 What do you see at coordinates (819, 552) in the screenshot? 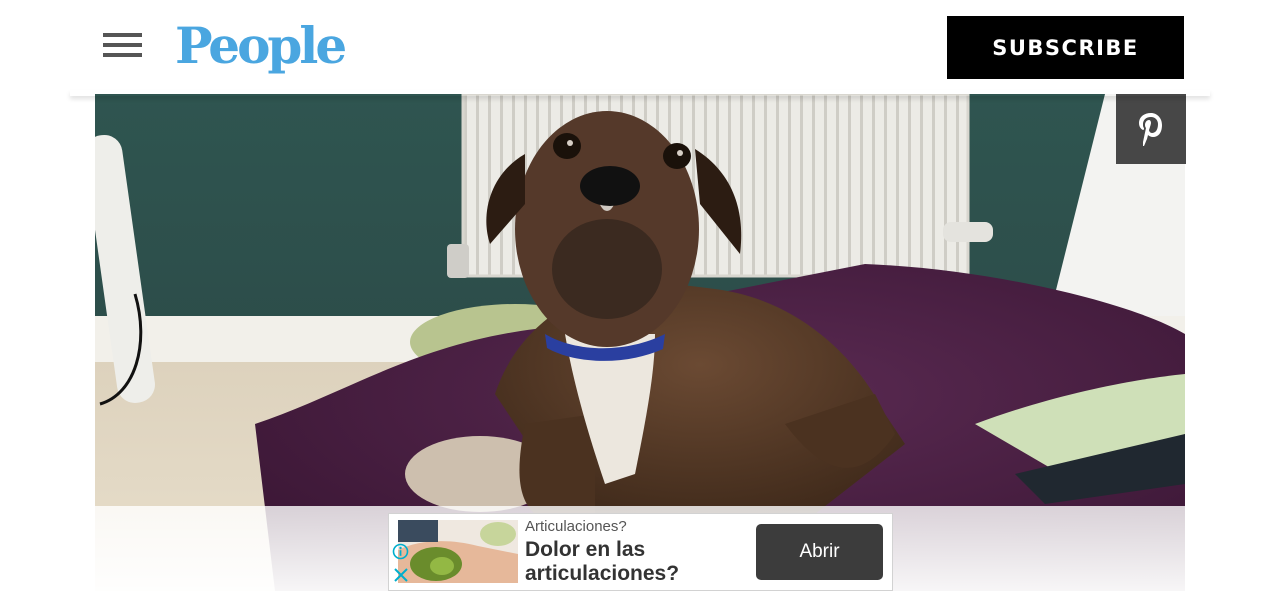
I see `ad-open-button: Abrir` at bounding box center [819, 552].